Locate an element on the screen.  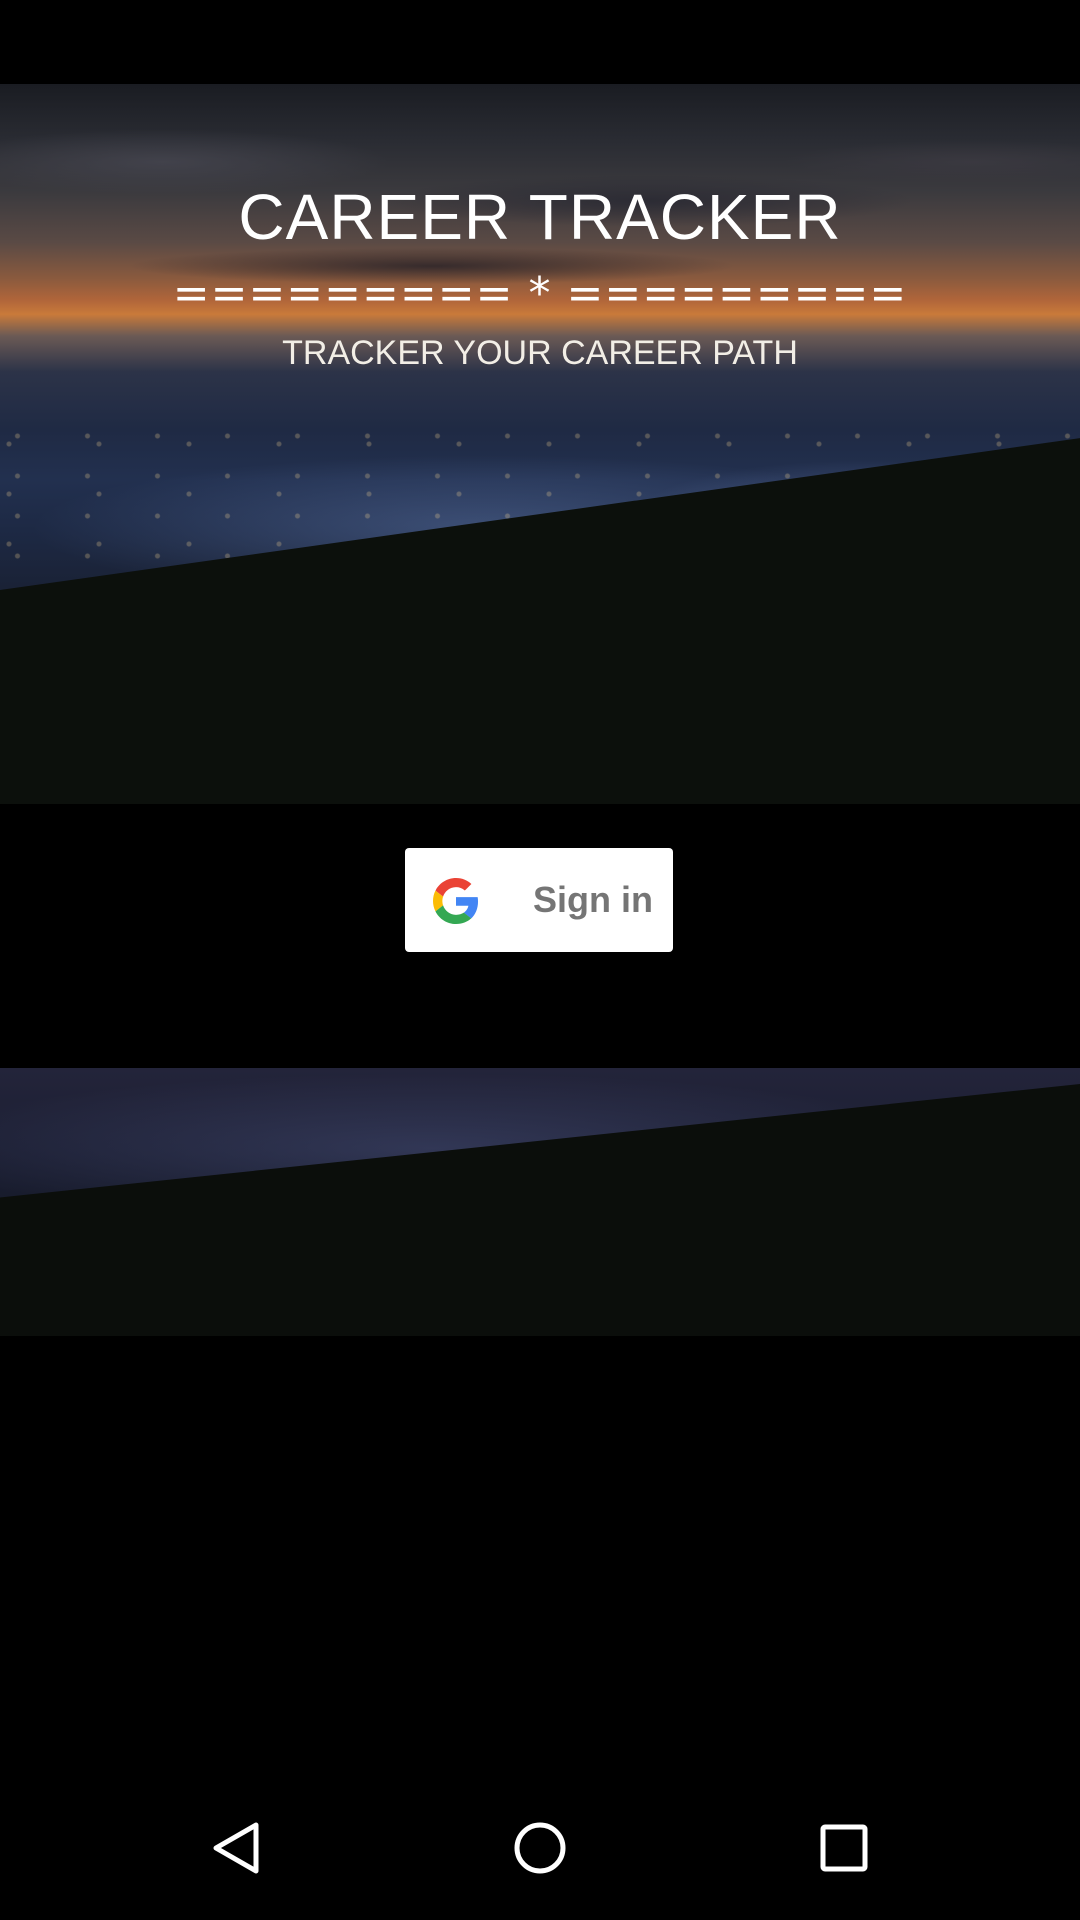
app-tagline: TRACKER YOUR CAREER PATH is located at coordinates (540, 353).